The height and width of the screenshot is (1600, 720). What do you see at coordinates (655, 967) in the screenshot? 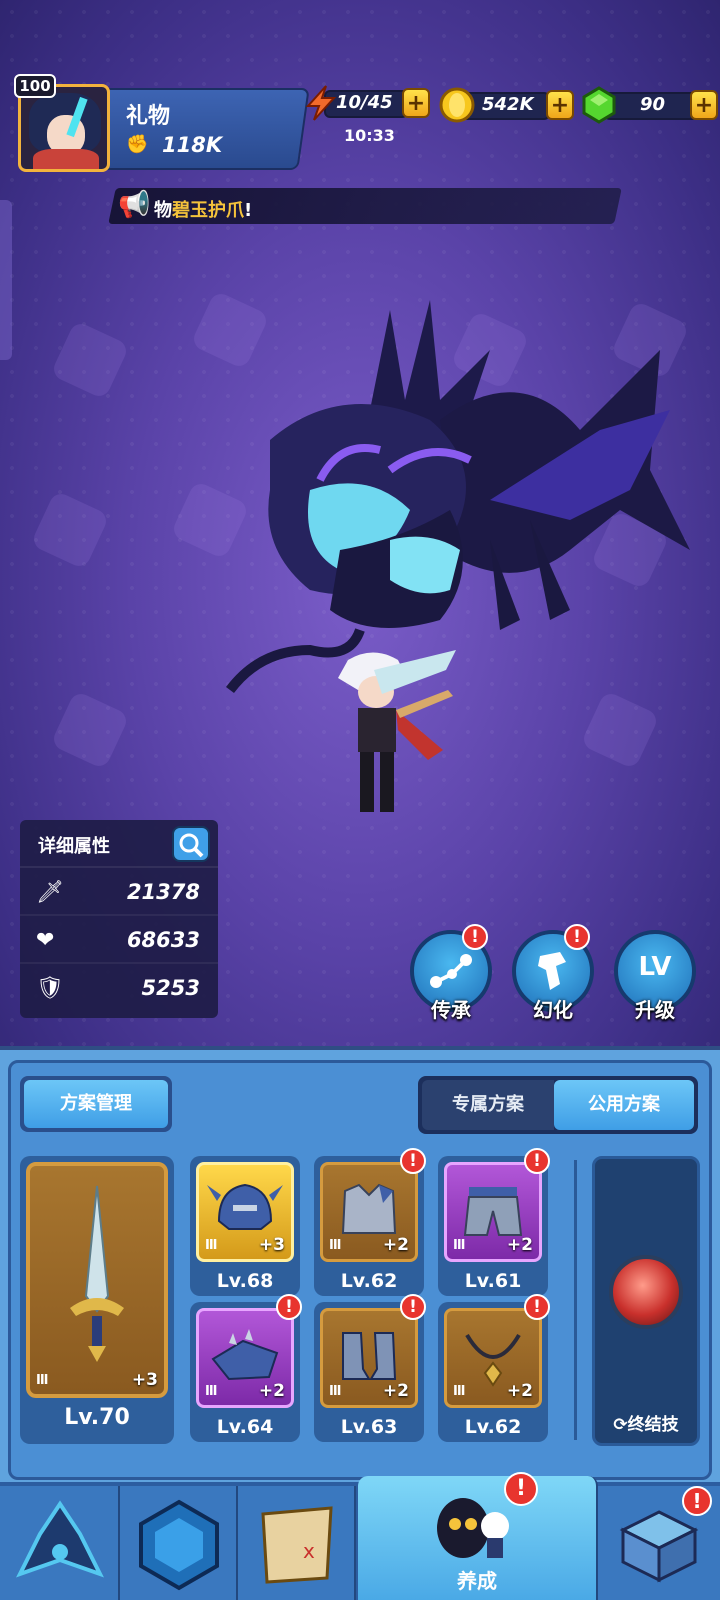
I see `level-up-icon: LV` at bounding box center [655, 967].